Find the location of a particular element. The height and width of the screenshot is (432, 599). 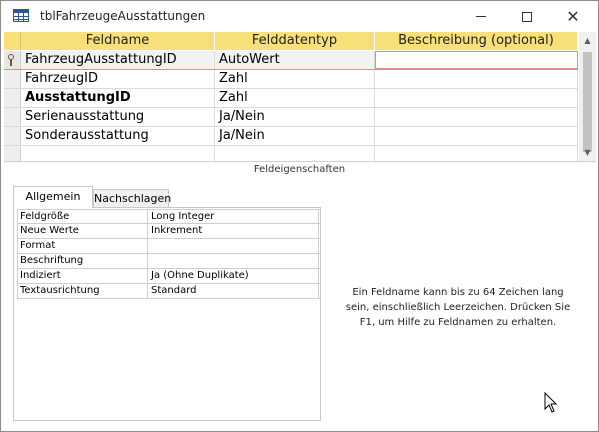

title-bar: tblFahrzeugeAusstattungen ✕ is located at coordinates (299, 16).